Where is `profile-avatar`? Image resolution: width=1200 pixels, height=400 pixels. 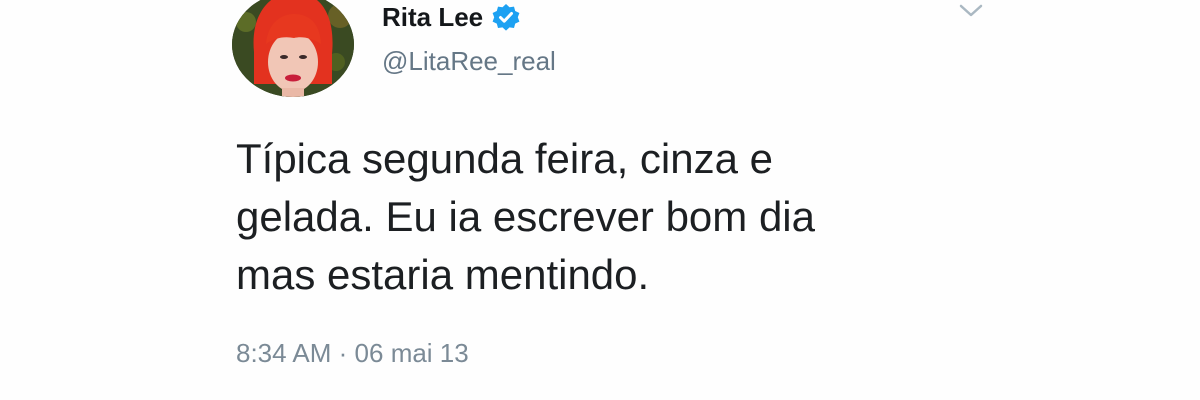 profile-avatar is located at coordinates (293, 48).